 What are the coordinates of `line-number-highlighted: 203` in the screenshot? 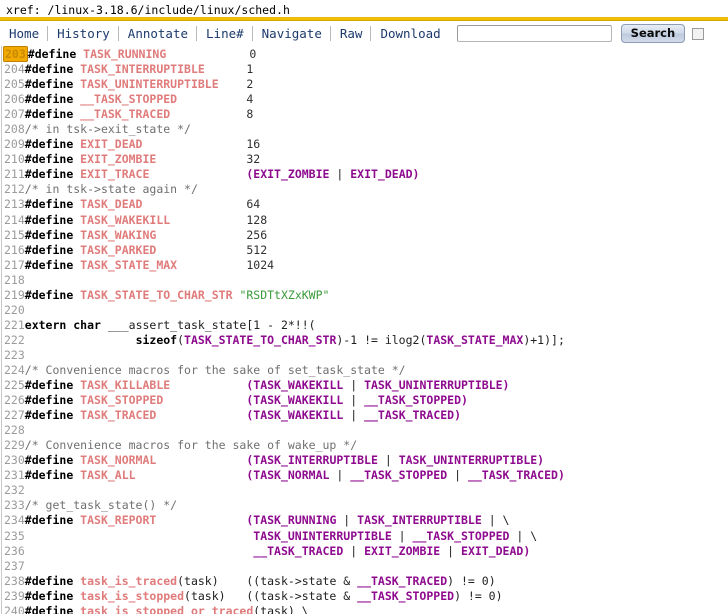 It's located at (15, 54).